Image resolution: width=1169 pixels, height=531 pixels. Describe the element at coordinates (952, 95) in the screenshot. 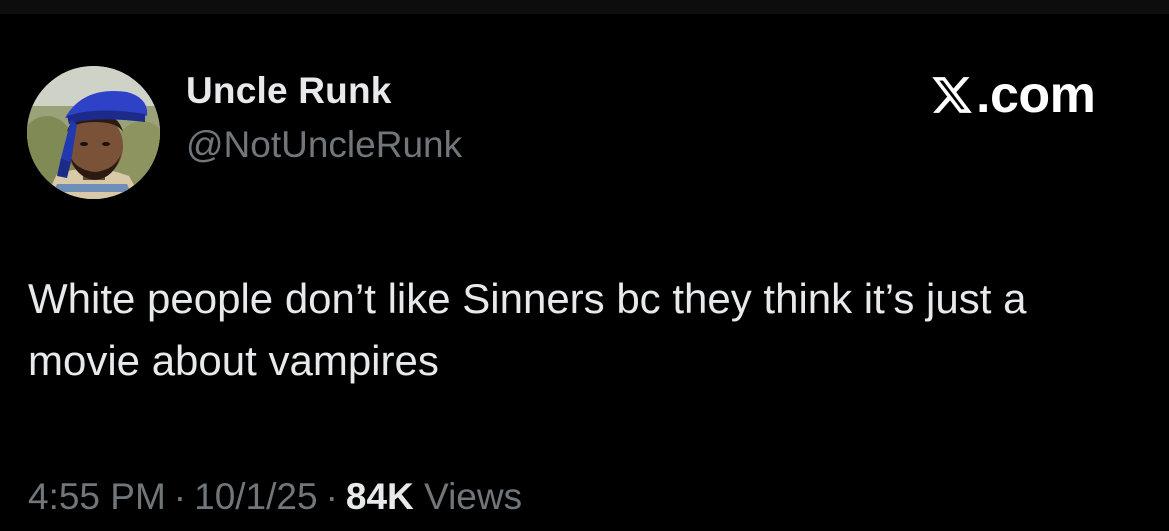

I see `x-logo-icon` at that location.